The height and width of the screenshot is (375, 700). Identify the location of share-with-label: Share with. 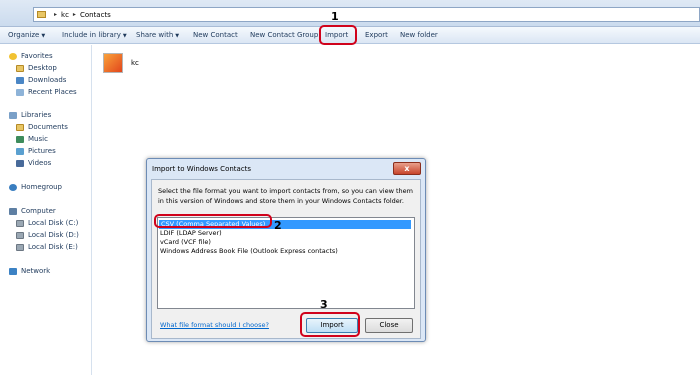
(155, 35).